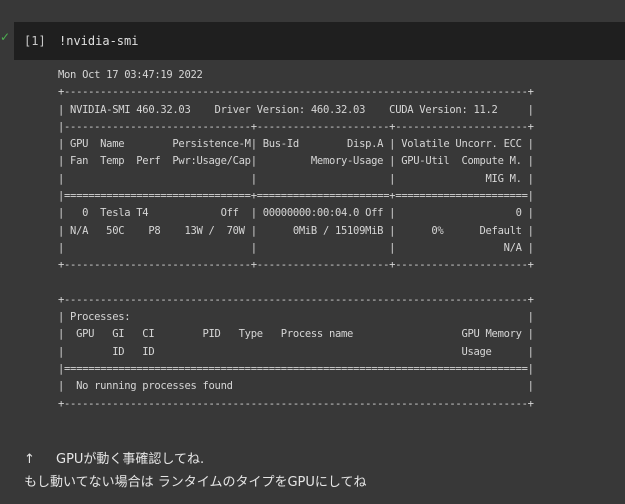 The width and height of the screenshot is (625, 504). What do you see at coordinates (319, 459) in the screenshot?
I see `markdown-line-1: ↑ GPUが動く事確認してね.` at bounding box center [319, 459].